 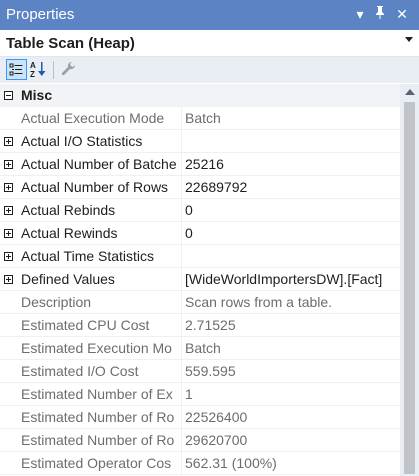 I want to click on property-name: Actual Execution Mode, so click(x=93, y=118).